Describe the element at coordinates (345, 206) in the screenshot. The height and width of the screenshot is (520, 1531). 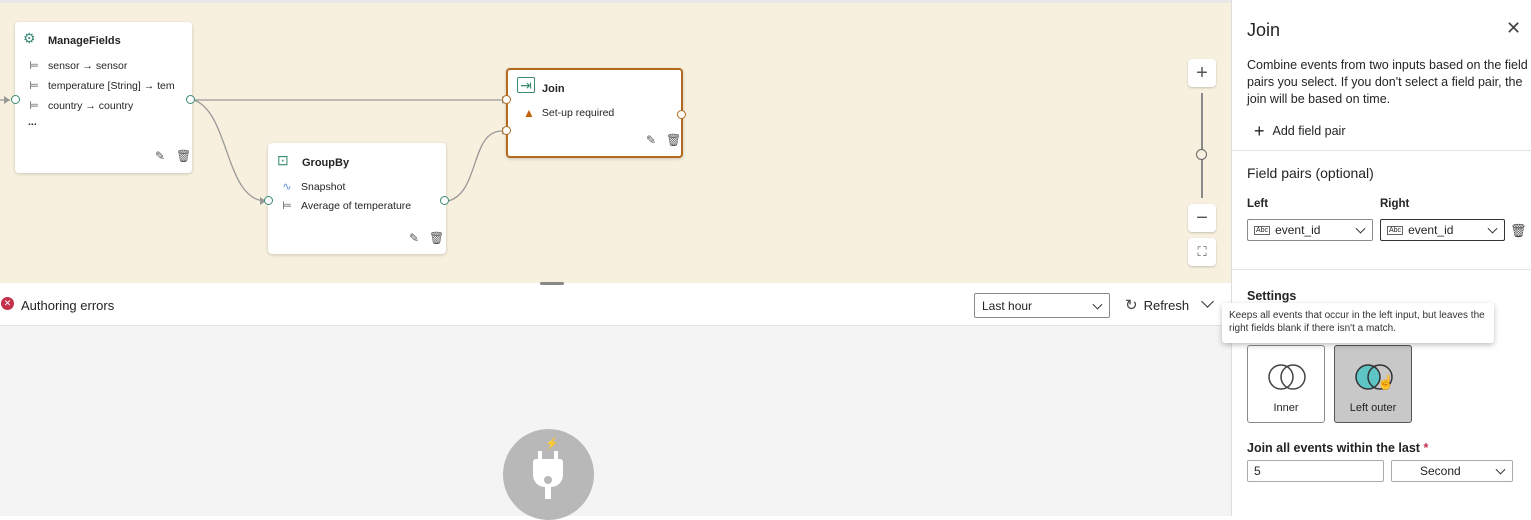
I see `field-row: ⊨ Average of temperature` at that location.